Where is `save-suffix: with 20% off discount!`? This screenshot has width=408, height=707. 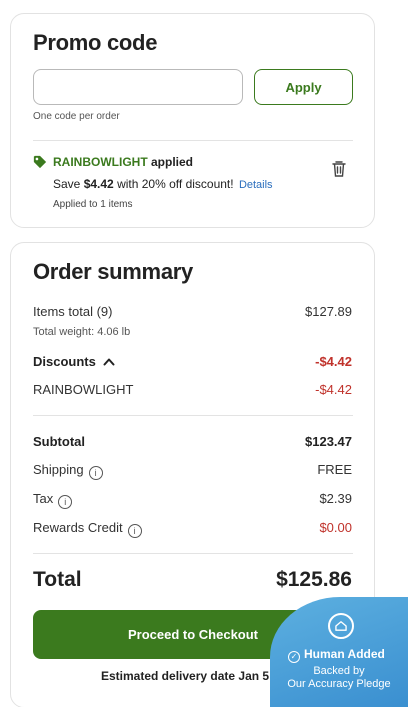
save-suffix: with 20% off discount! is located at coordinates (175, 184).